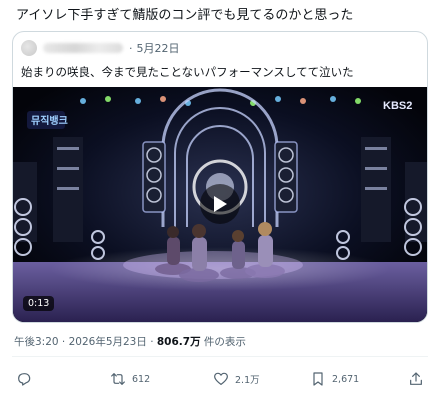 The height and width of the screenshot is (400, 440). I want to click on broadcaster-logo: KBS2, so click(397, 106).